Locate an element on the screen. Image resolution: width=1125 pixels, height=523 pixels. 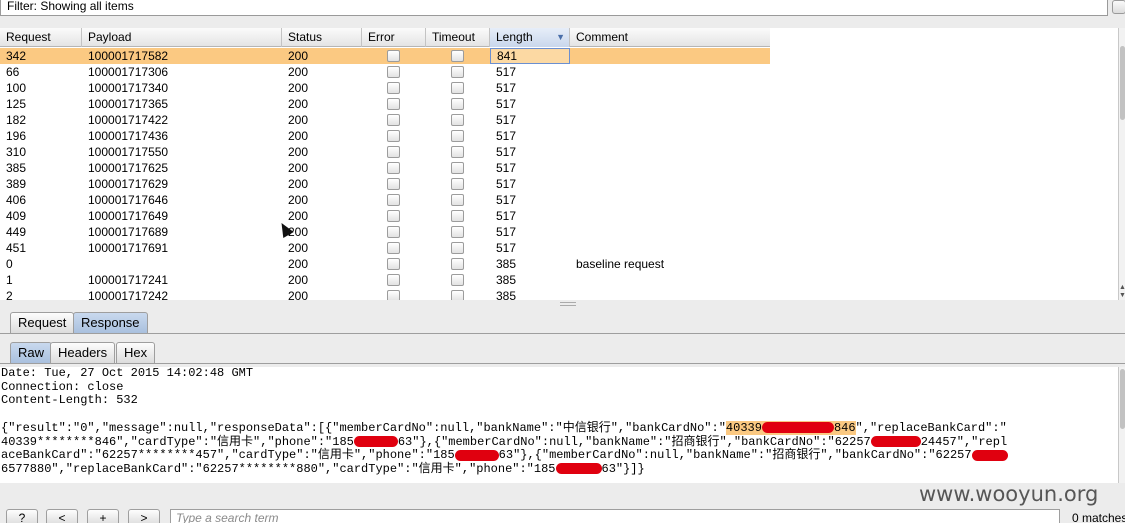
split-pane-handle is located at coordinates (568, 304).